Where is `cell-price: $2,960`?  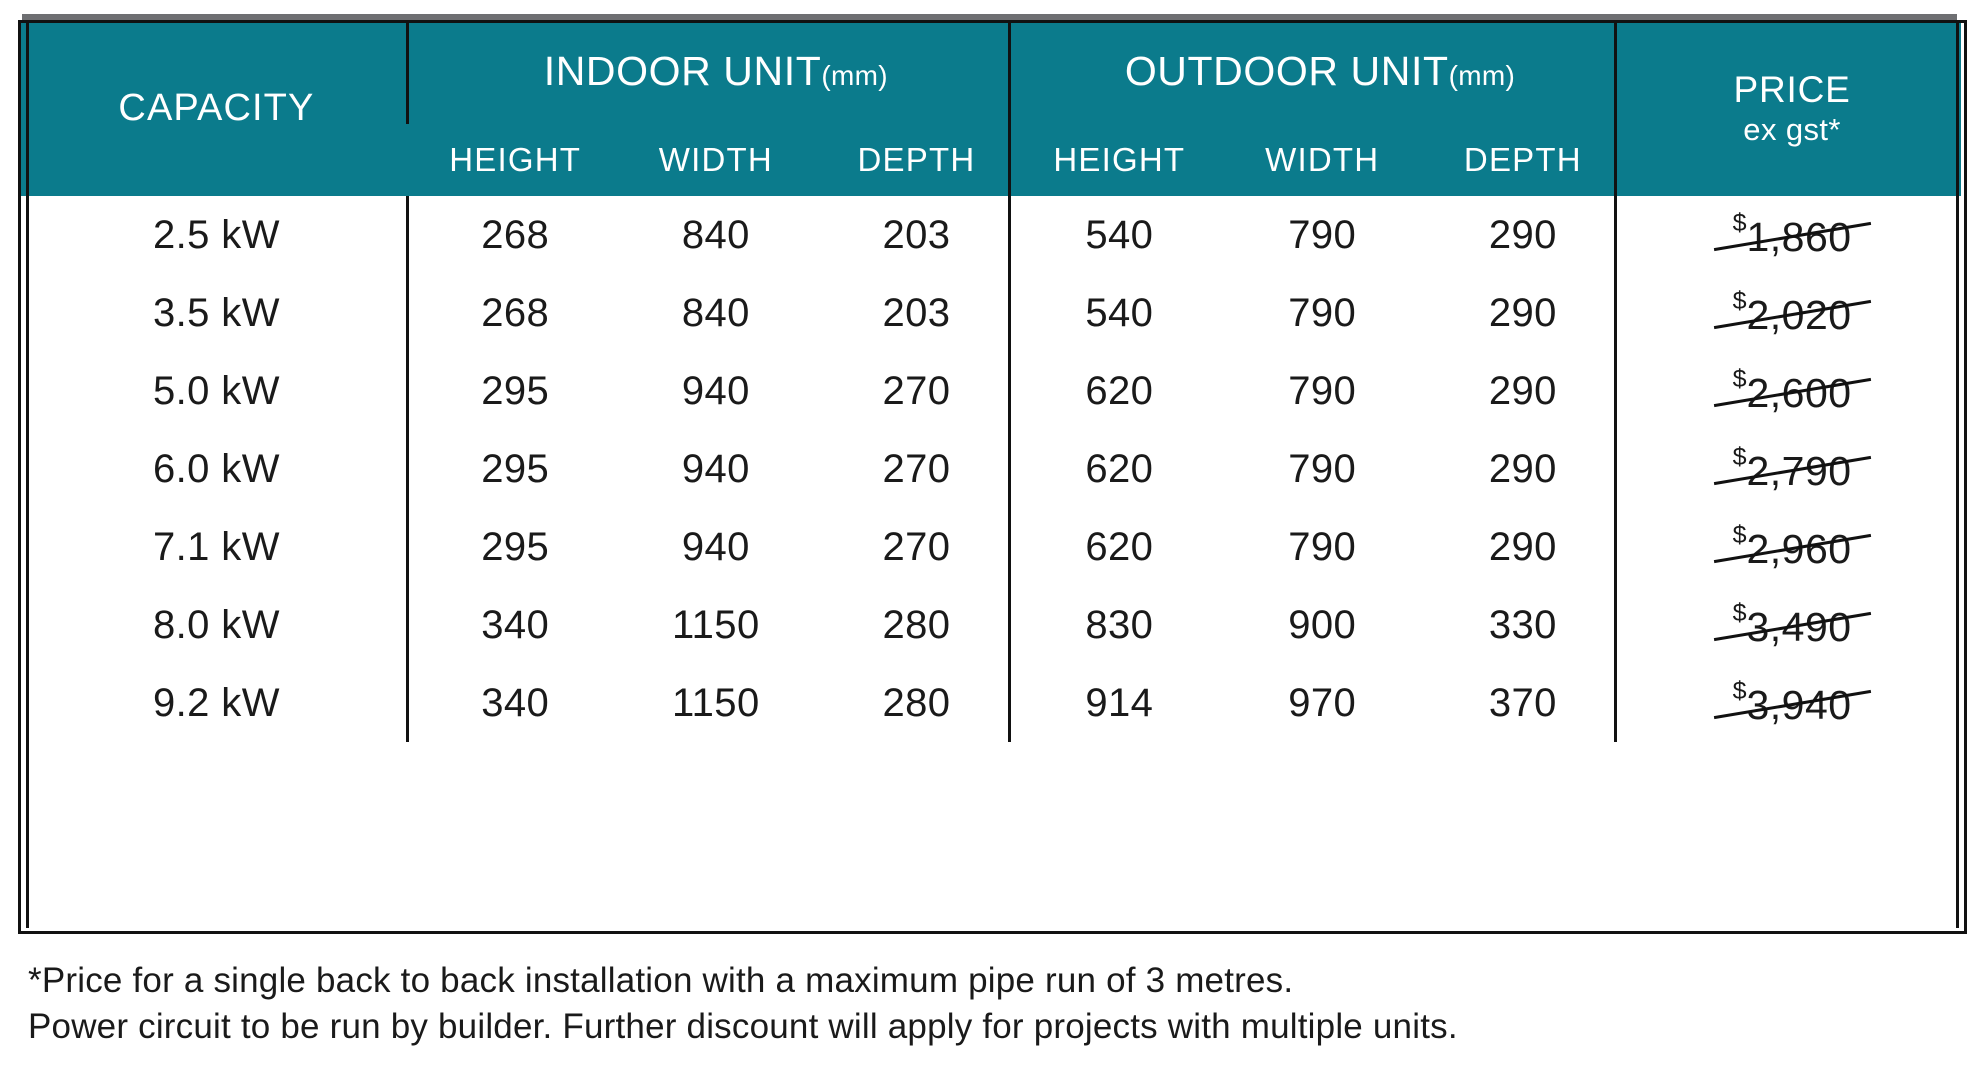
cell-price: $2,960 is located at coordinates (1787, 547).